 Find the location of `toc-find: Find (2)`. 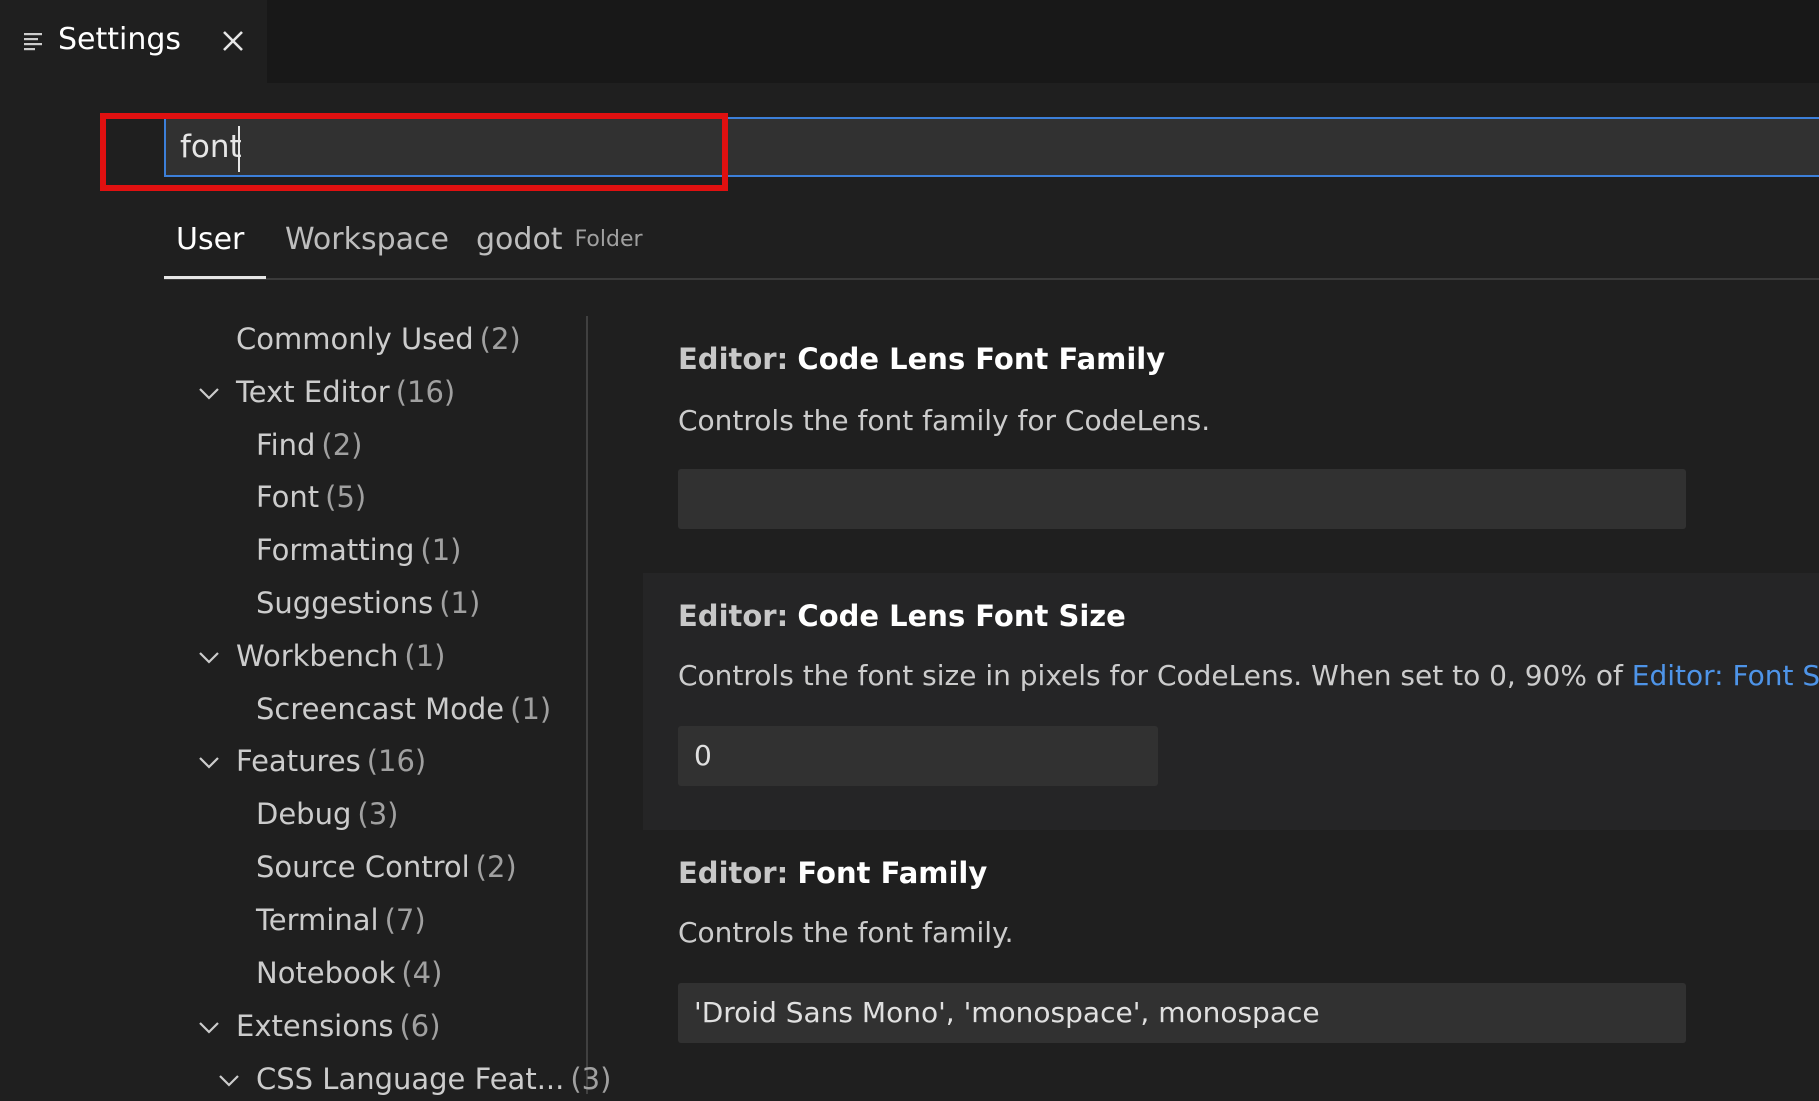

toc-find: Find (2) is located at coordinates (309, 445).